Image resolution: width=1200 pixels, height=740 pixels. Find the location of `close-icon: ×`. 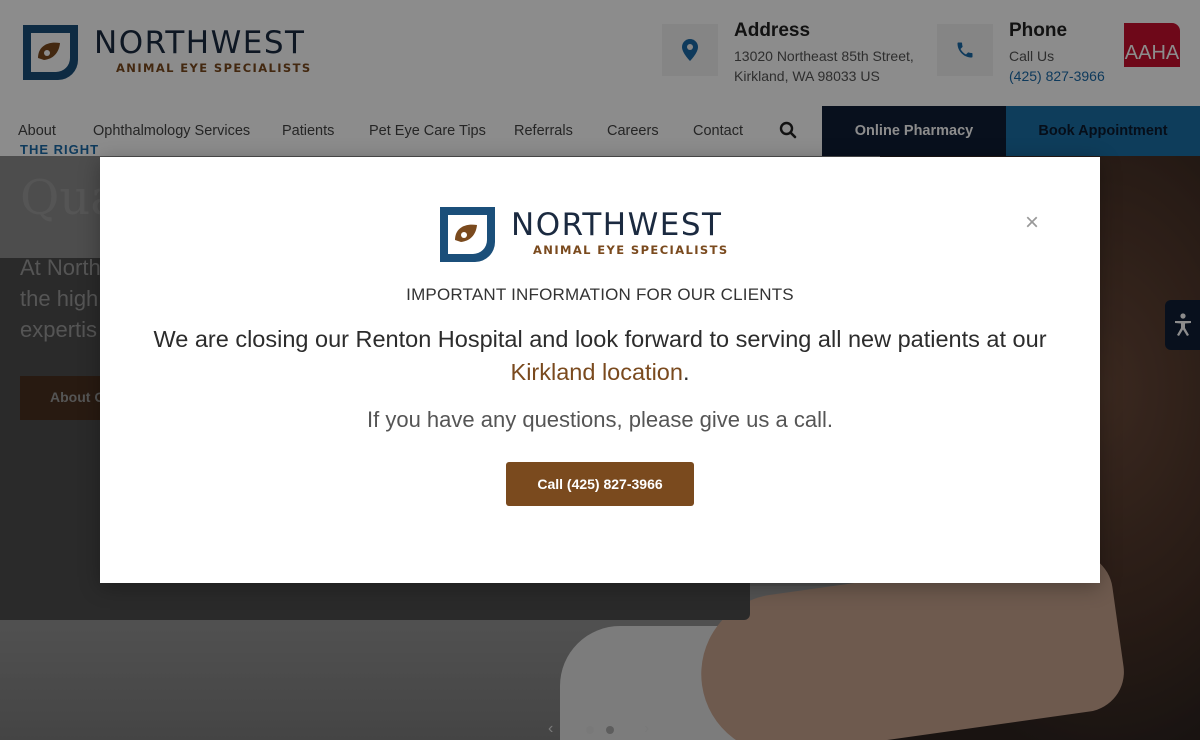

close-icon: × is located at coordinates (1032, 223).